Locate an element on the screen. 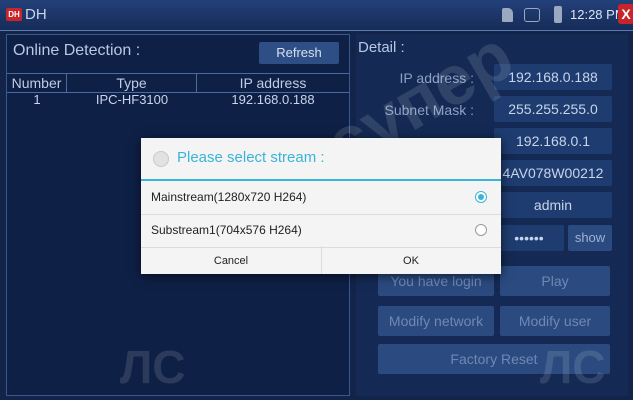 The image size is (633, 400). radio-selected-icon is located at coordinates (481, 197).